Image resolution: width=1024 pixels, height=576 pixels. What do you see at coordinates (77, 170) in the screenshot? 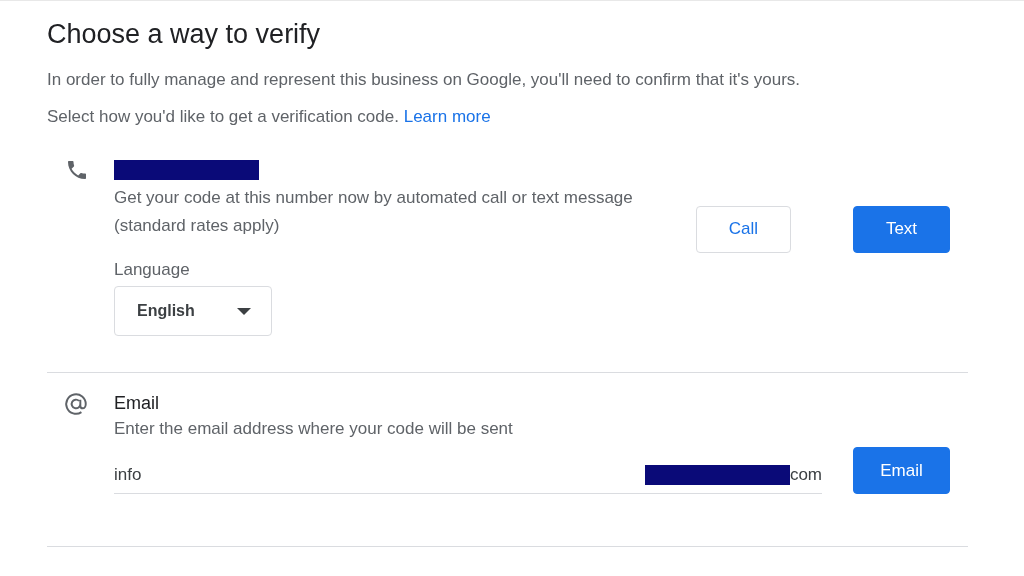
I see `phone-icon` at bounding box center [77, 170].